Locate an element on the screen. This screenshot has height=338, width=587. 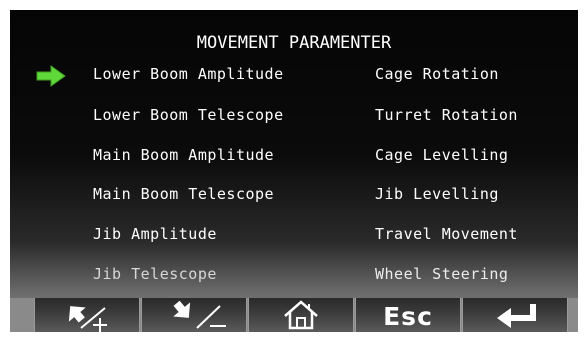
enter-return-icon is located at coordinates (516, 316).